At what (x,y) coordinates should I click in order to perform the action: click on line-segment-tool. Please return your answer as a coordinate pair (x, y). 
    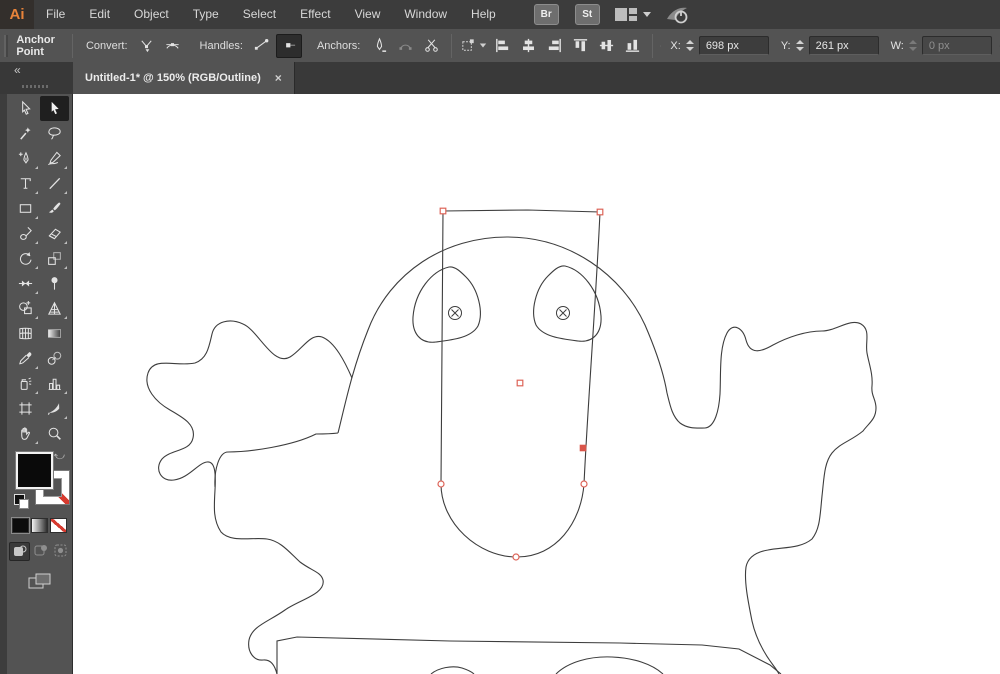
    Looking at the image, I should click on (54, 183).